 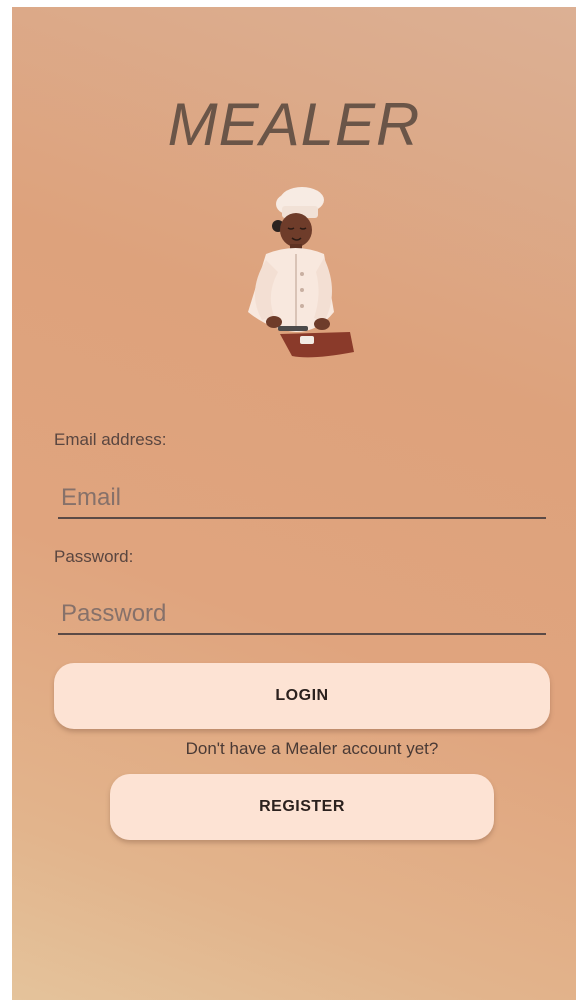 I want to click on password-label: Password:, so click(x=94, y=556).